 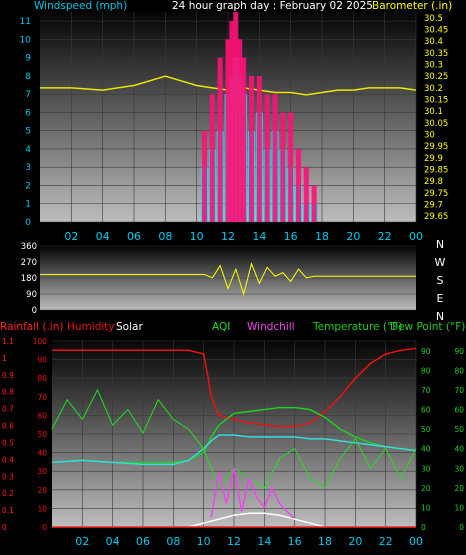 What do you see at coordinates (461, 527) in the screenshot?
I see `dewpoint-tick-label: 0` at bounding box center [461, 527].